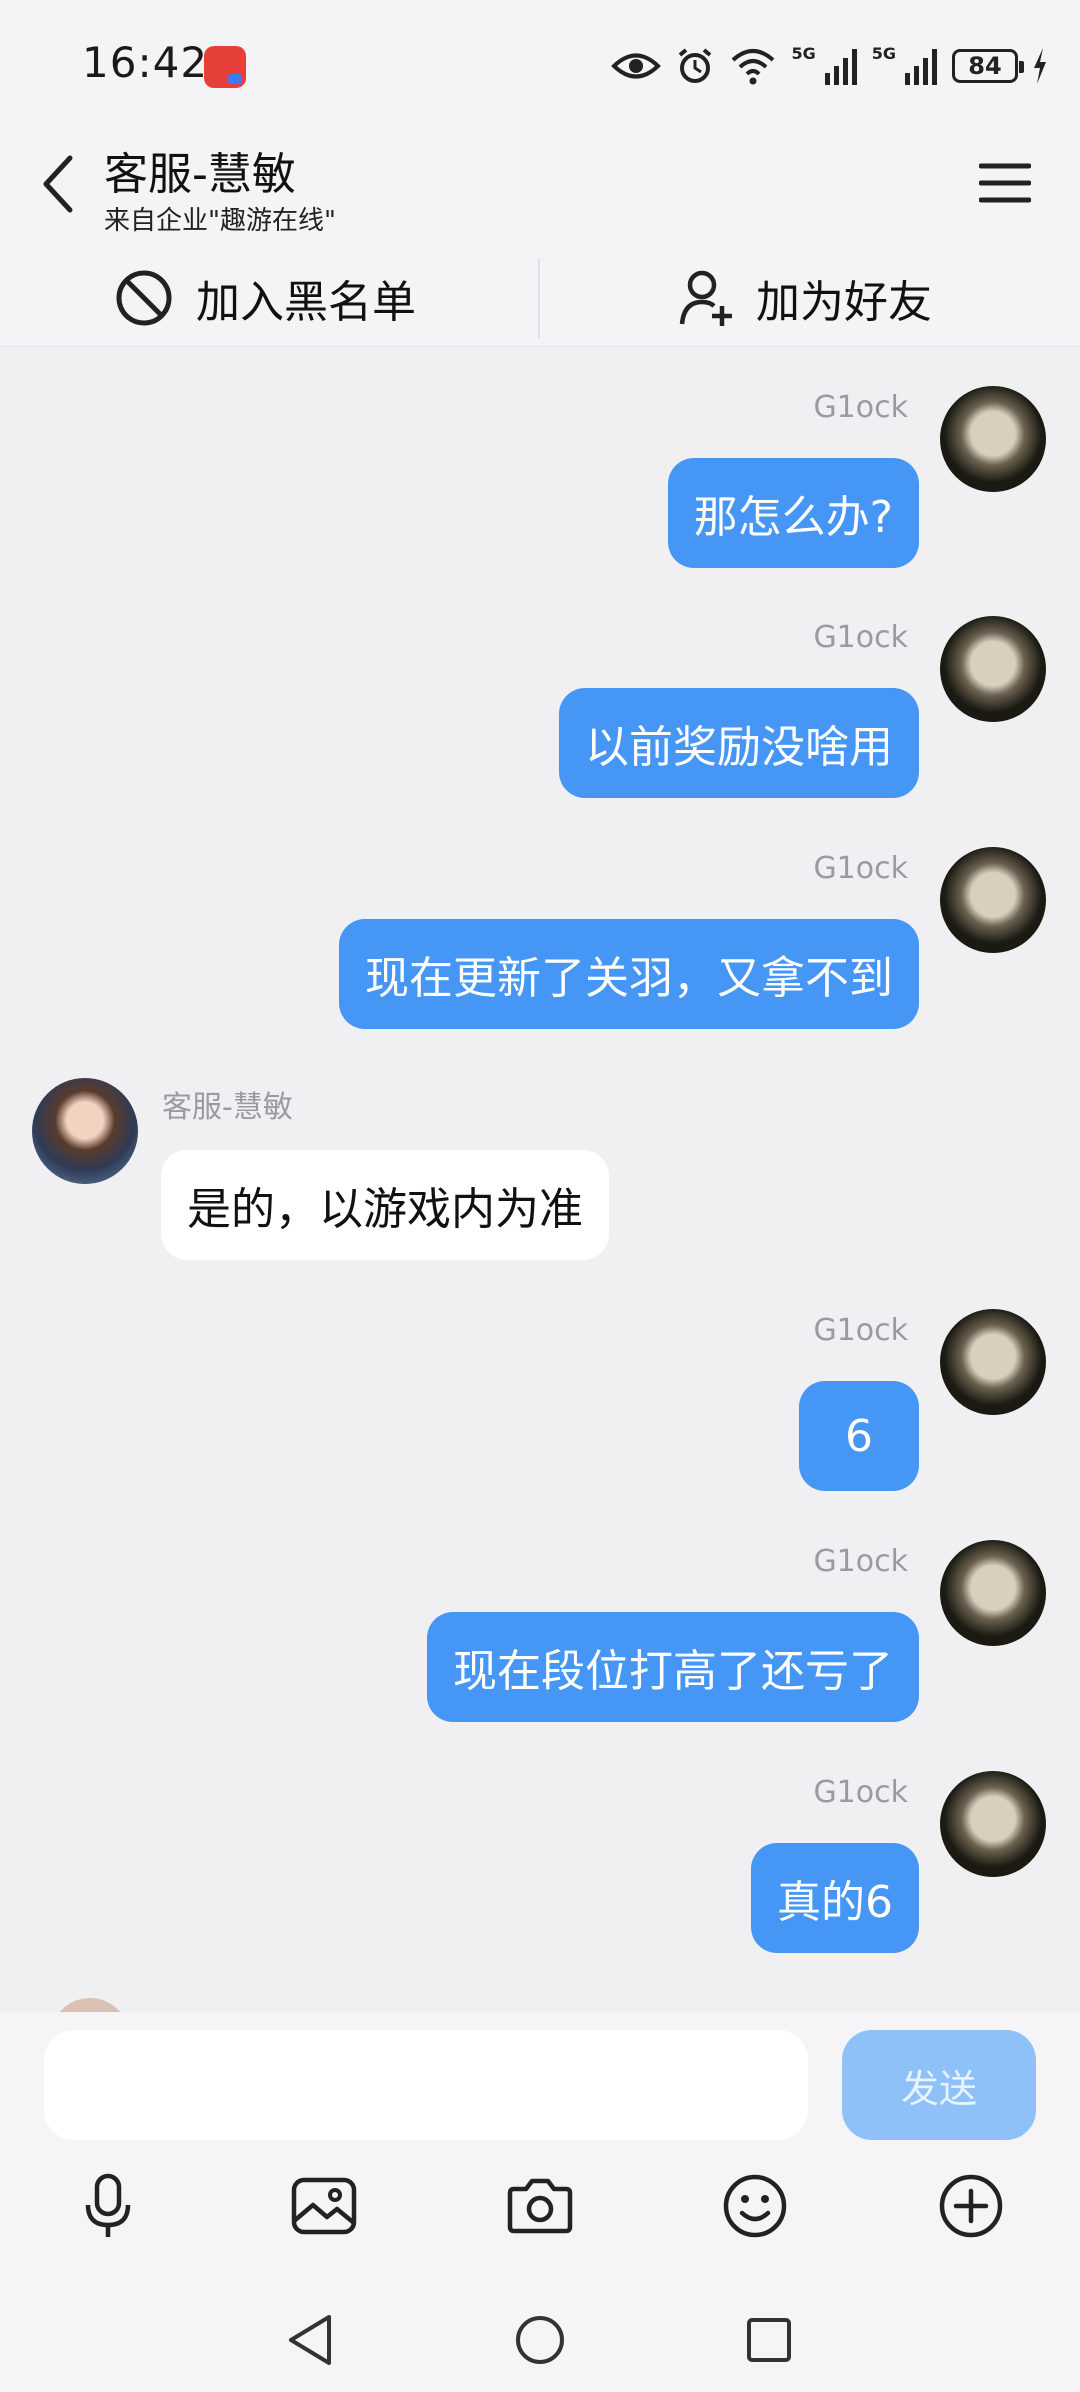 This screenshot has height=2392, width=1080. I want to click on triangle-back-icon, so click(310, 2340).